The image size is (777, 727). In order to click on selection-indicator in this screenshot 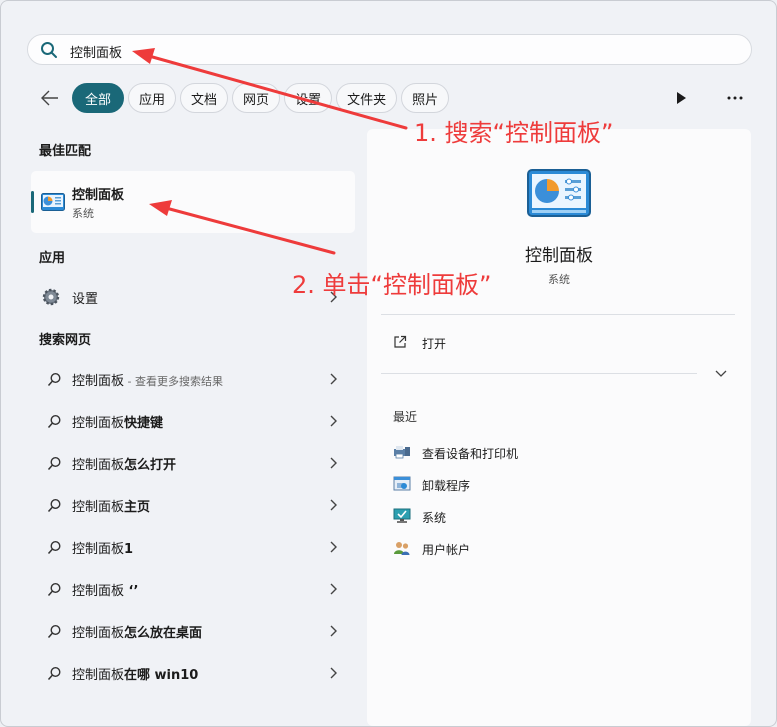, I will do `click(32, 202)`.